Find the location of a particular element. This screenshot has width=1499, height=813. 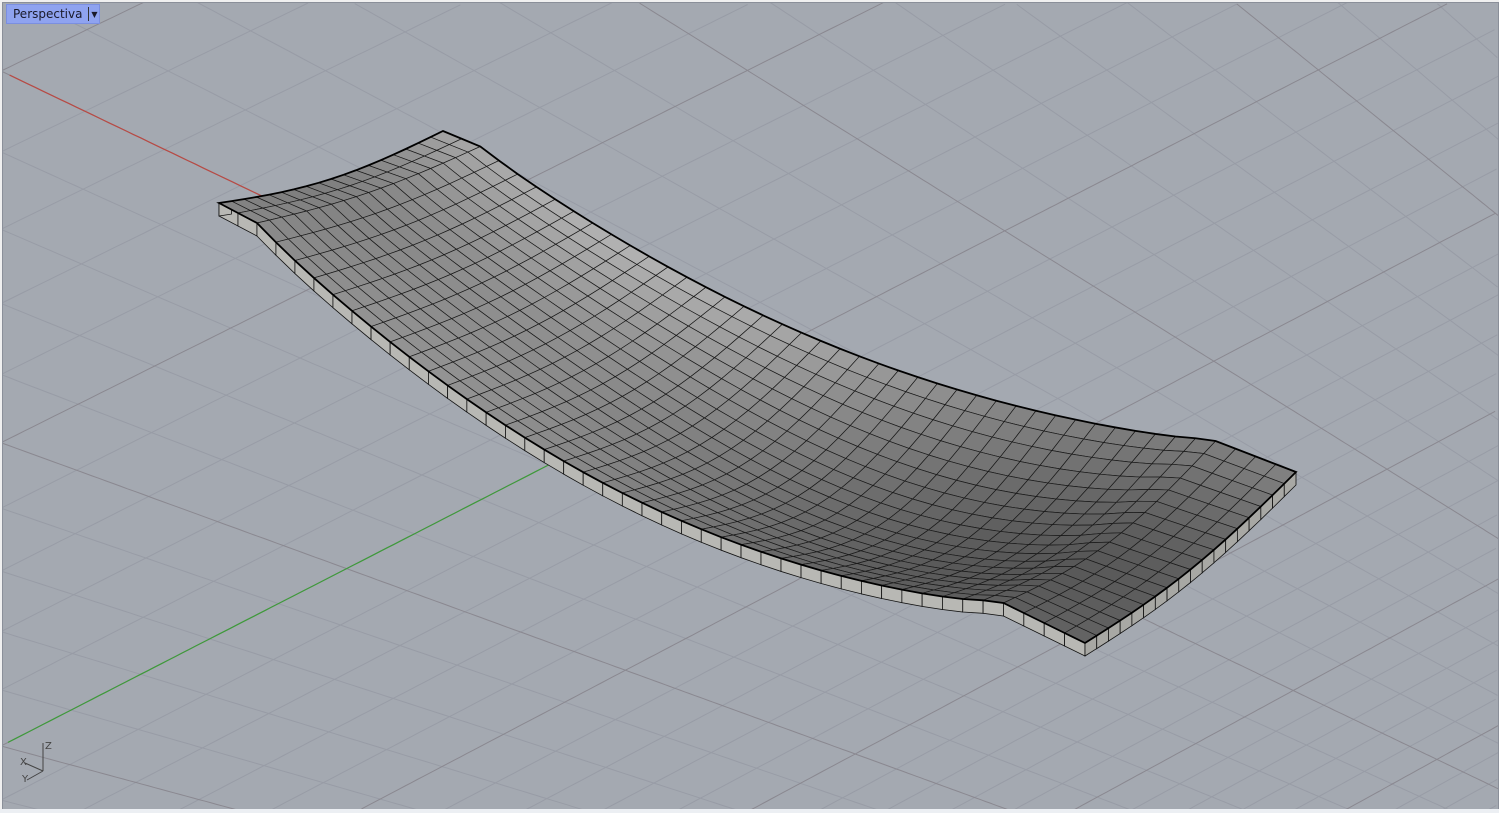

viewport-title-tab: Perspectiva ▼ is located at coordinates (53, 14).